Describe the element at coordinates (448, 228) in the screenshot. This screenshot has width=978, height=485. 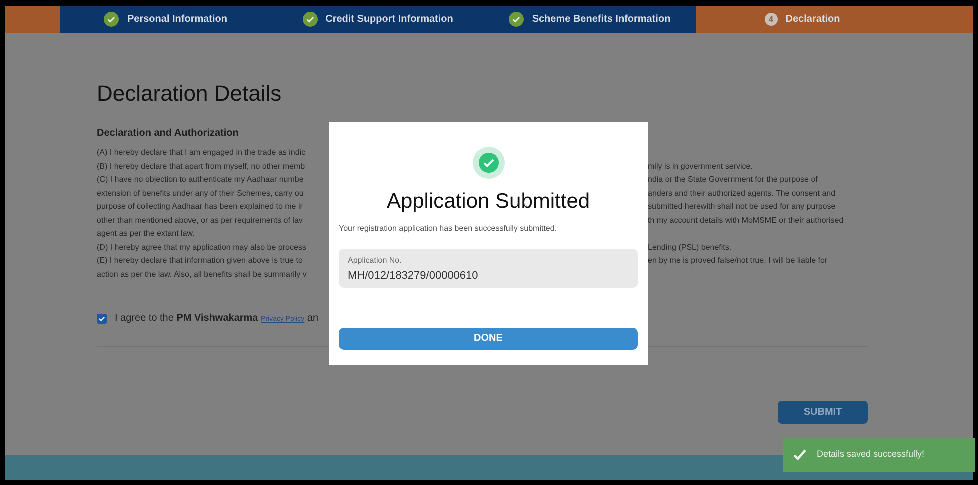
I see `dialog-message: Your registration application has been successfully submitted.` at that location.